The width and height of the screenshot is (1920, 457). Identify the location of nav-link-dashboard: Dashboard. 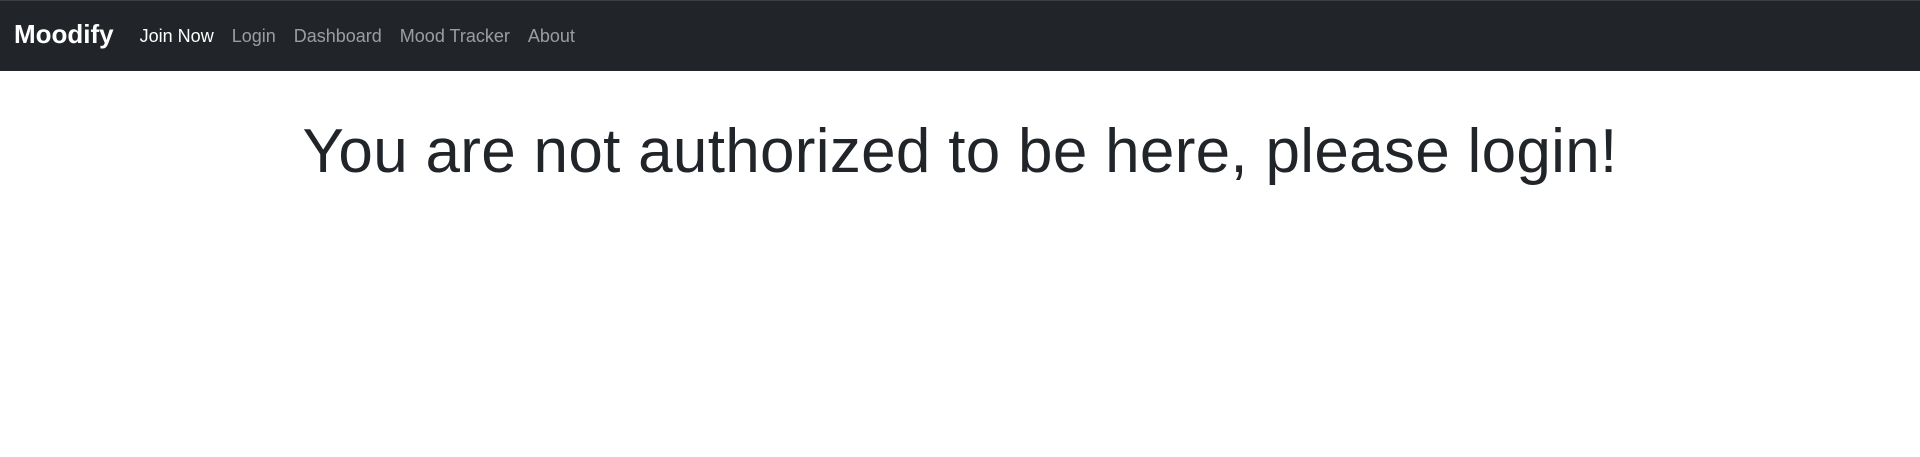
(338, 36).